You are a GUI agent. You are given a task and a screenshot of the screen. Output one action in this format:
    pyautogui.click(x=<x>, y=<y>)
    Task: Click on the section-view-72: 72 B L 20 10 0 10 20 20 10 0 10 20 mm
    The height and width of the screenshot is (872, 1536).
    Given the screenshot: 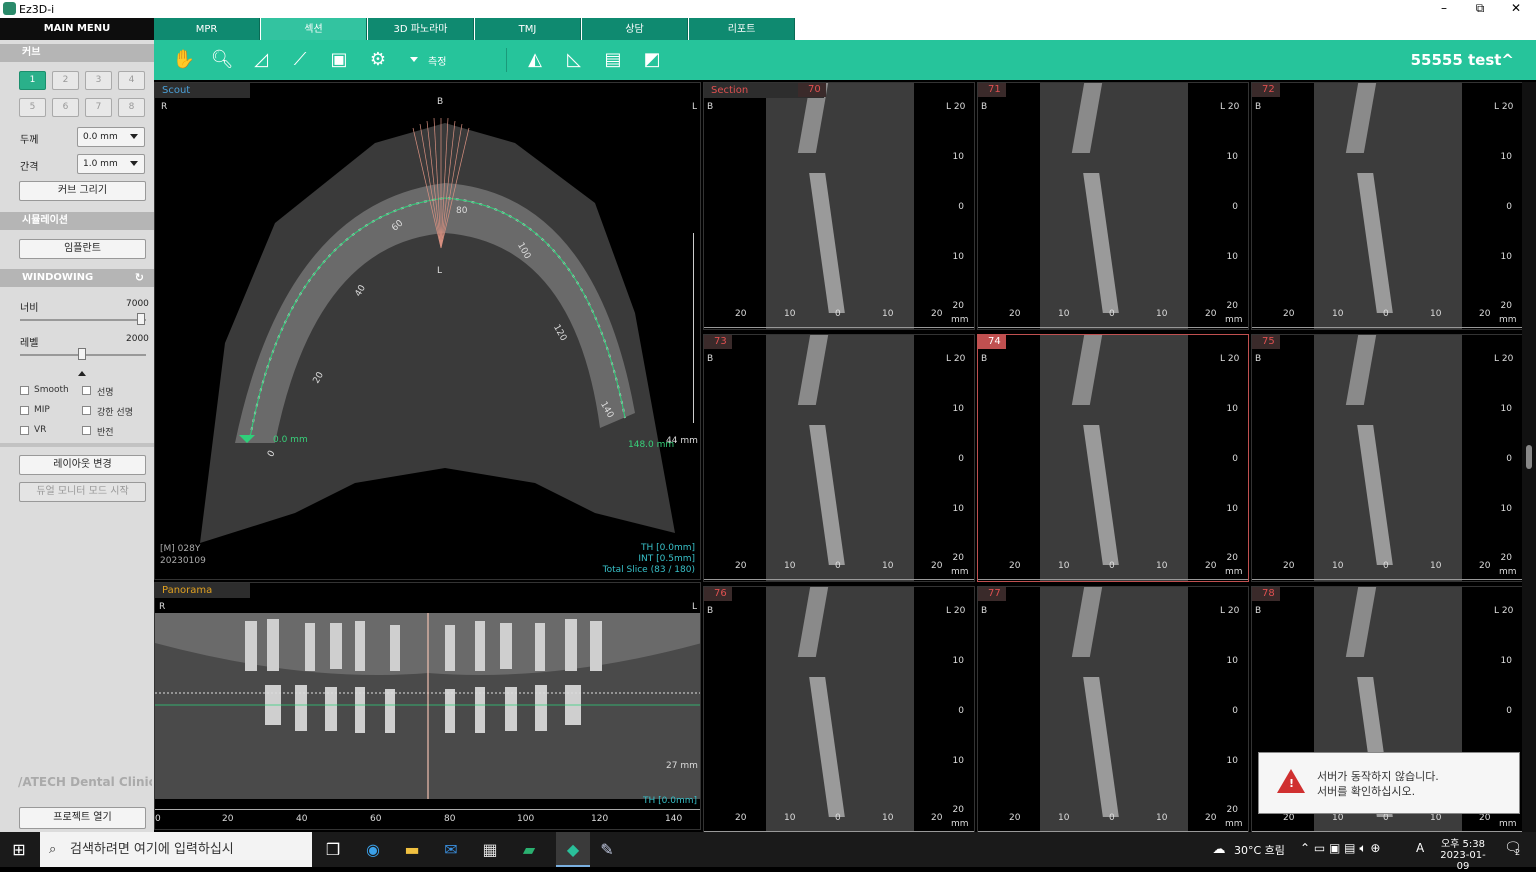 What is the action you would take?
    pyautogui.click(x=1387, y=206)
    